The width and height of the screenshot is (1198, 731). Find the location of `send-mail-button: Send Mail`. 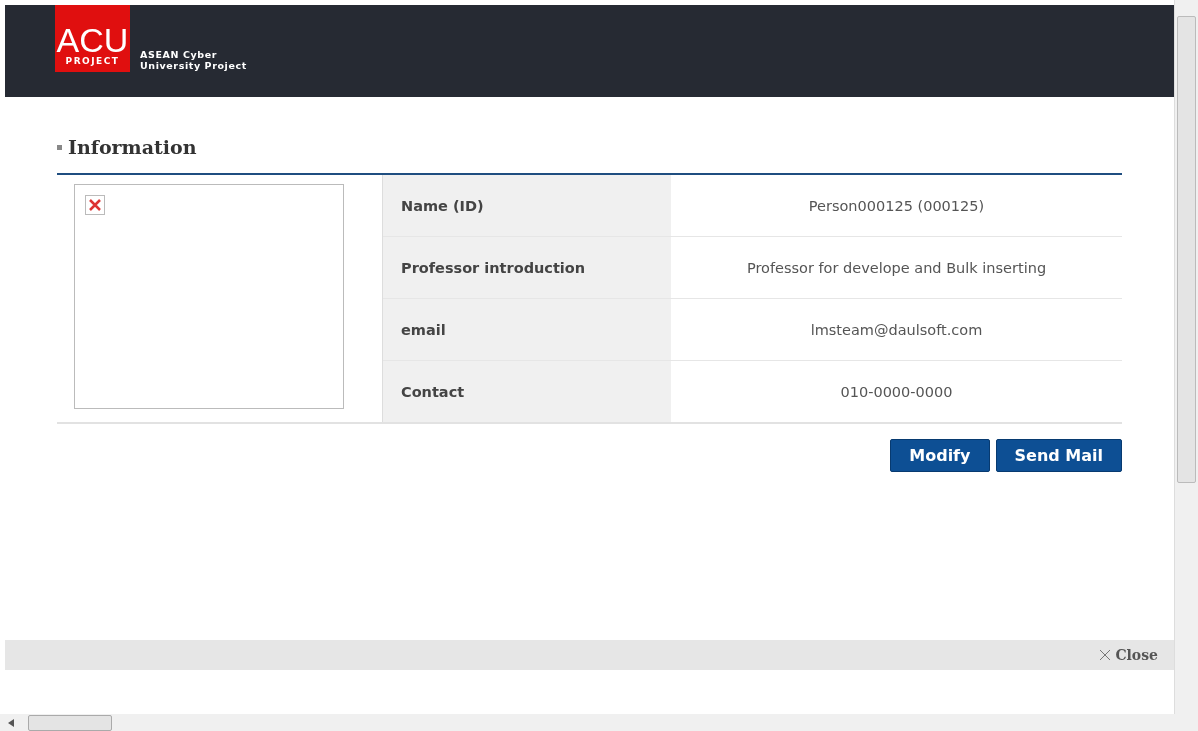

send-mail-button: Send Mail is located at coordinates (1058, 455).